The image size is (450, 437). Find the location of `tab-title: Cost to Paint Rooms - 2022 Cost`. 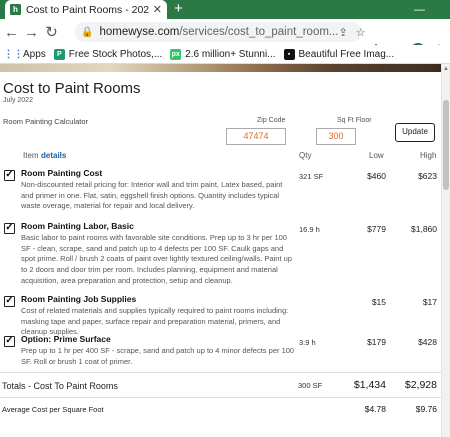

tab-title: Cost to Paint Rooms - 2022 Cost is located at coordinates (87, 9).